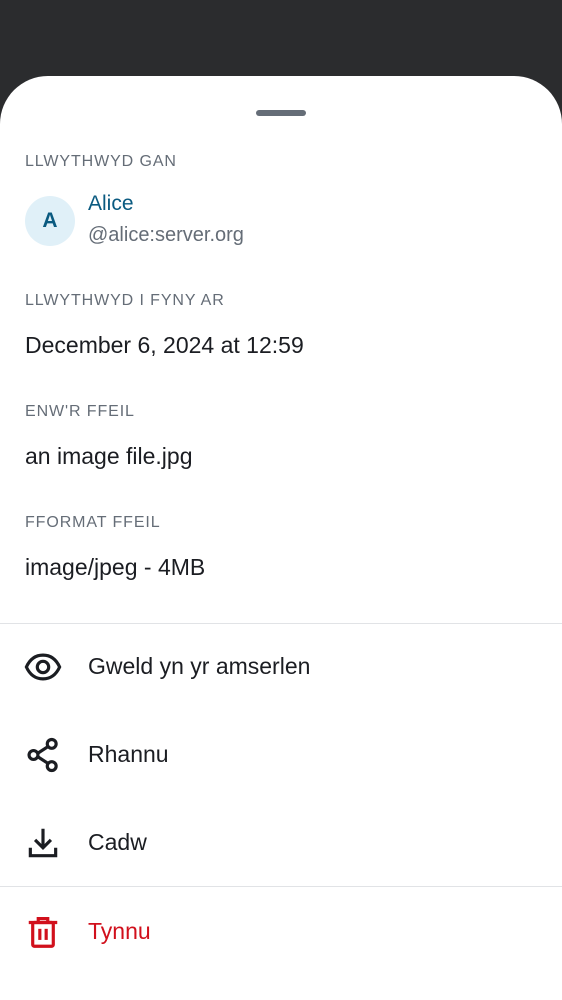 Image resolution: width=562 pixels, height=1000 pixels. I want to click on file-format: image/jpeg - 4MB, so click(115, 567).